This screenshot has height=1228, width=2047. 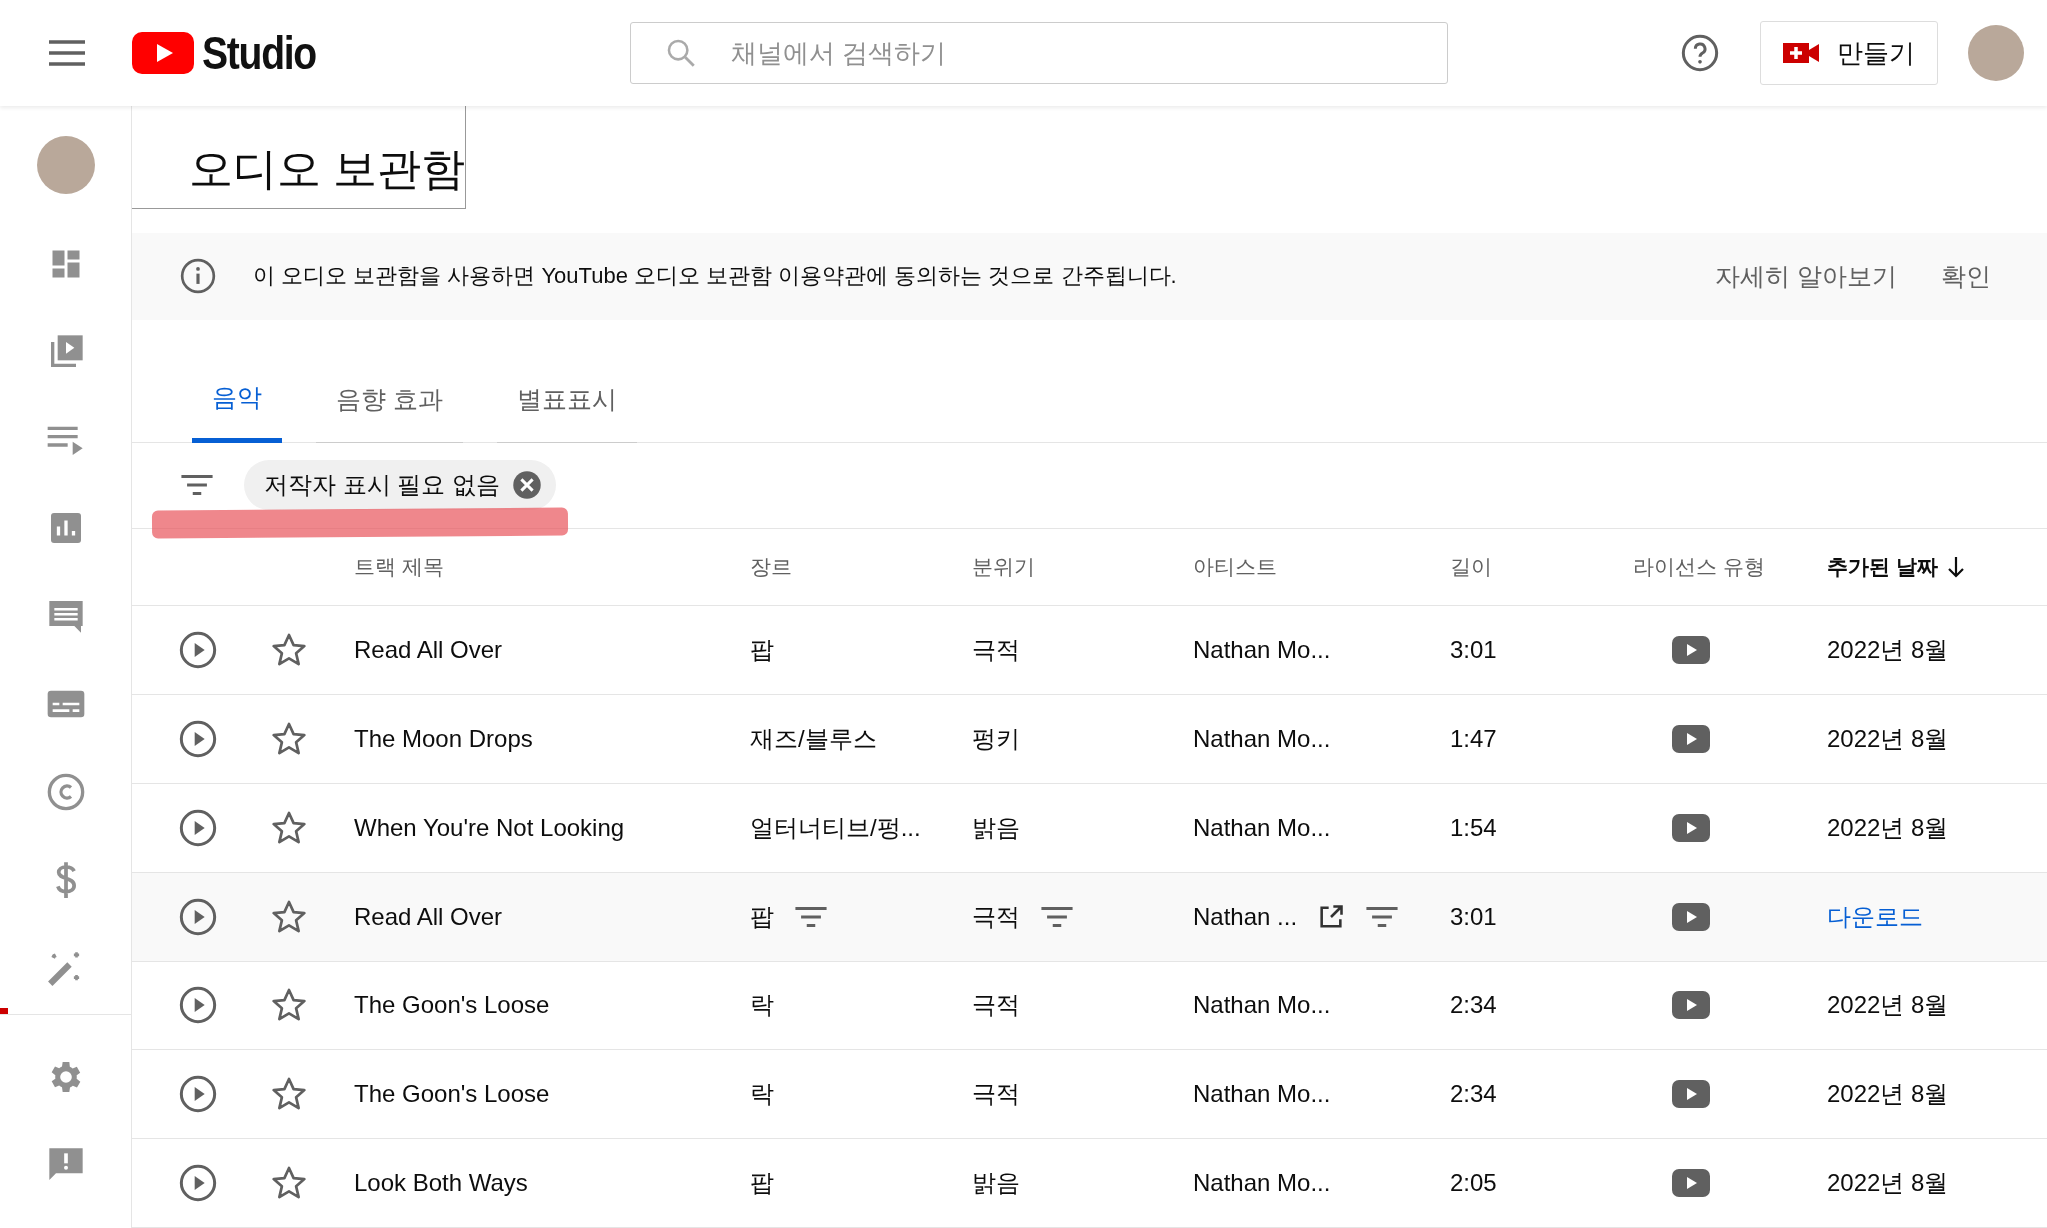 What do you see at coordinates (443, 739) in the screenshot?
I see `table-cell: The Moon Drops` at bounding box center [443, 739].